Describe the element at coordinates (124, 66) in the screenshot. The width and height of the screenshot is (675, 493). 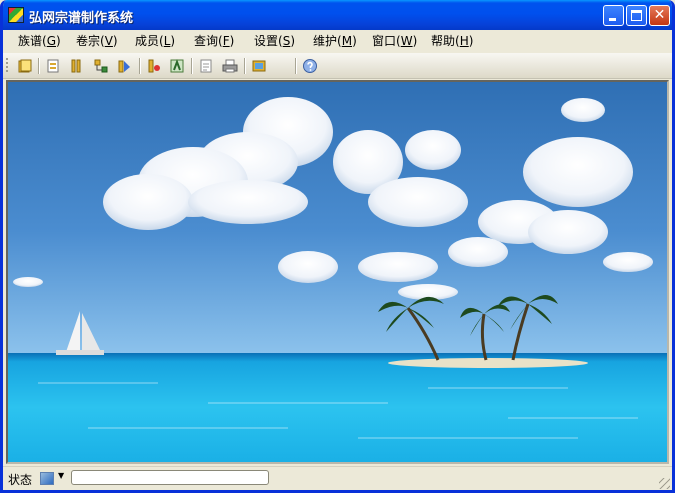
I see `add-member-icon` at that location.